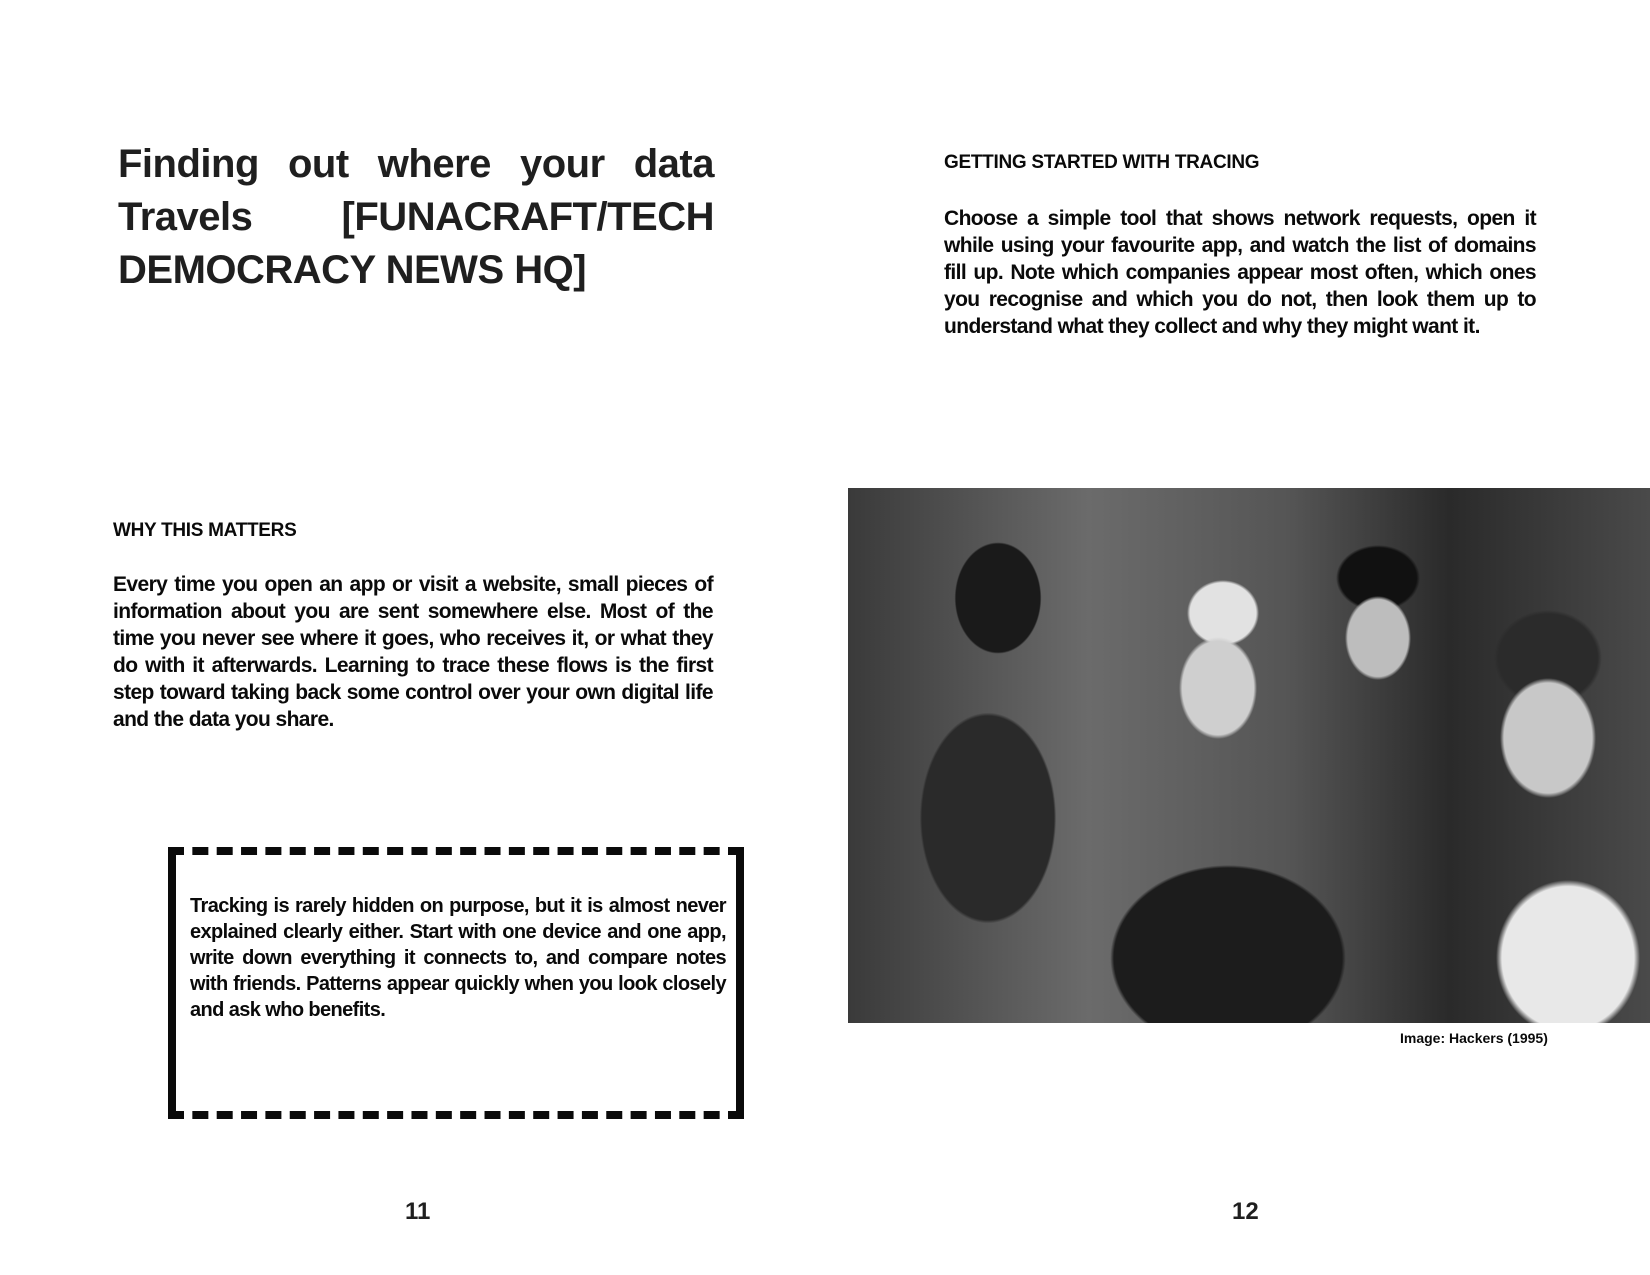 This screenshot has height=1275, width=1650. What do you see at coordinates (1474, 1038) in the screenshot?
I see `photo-caption: Image: Hackers (1995)` at bounding box center [1474, 1038].